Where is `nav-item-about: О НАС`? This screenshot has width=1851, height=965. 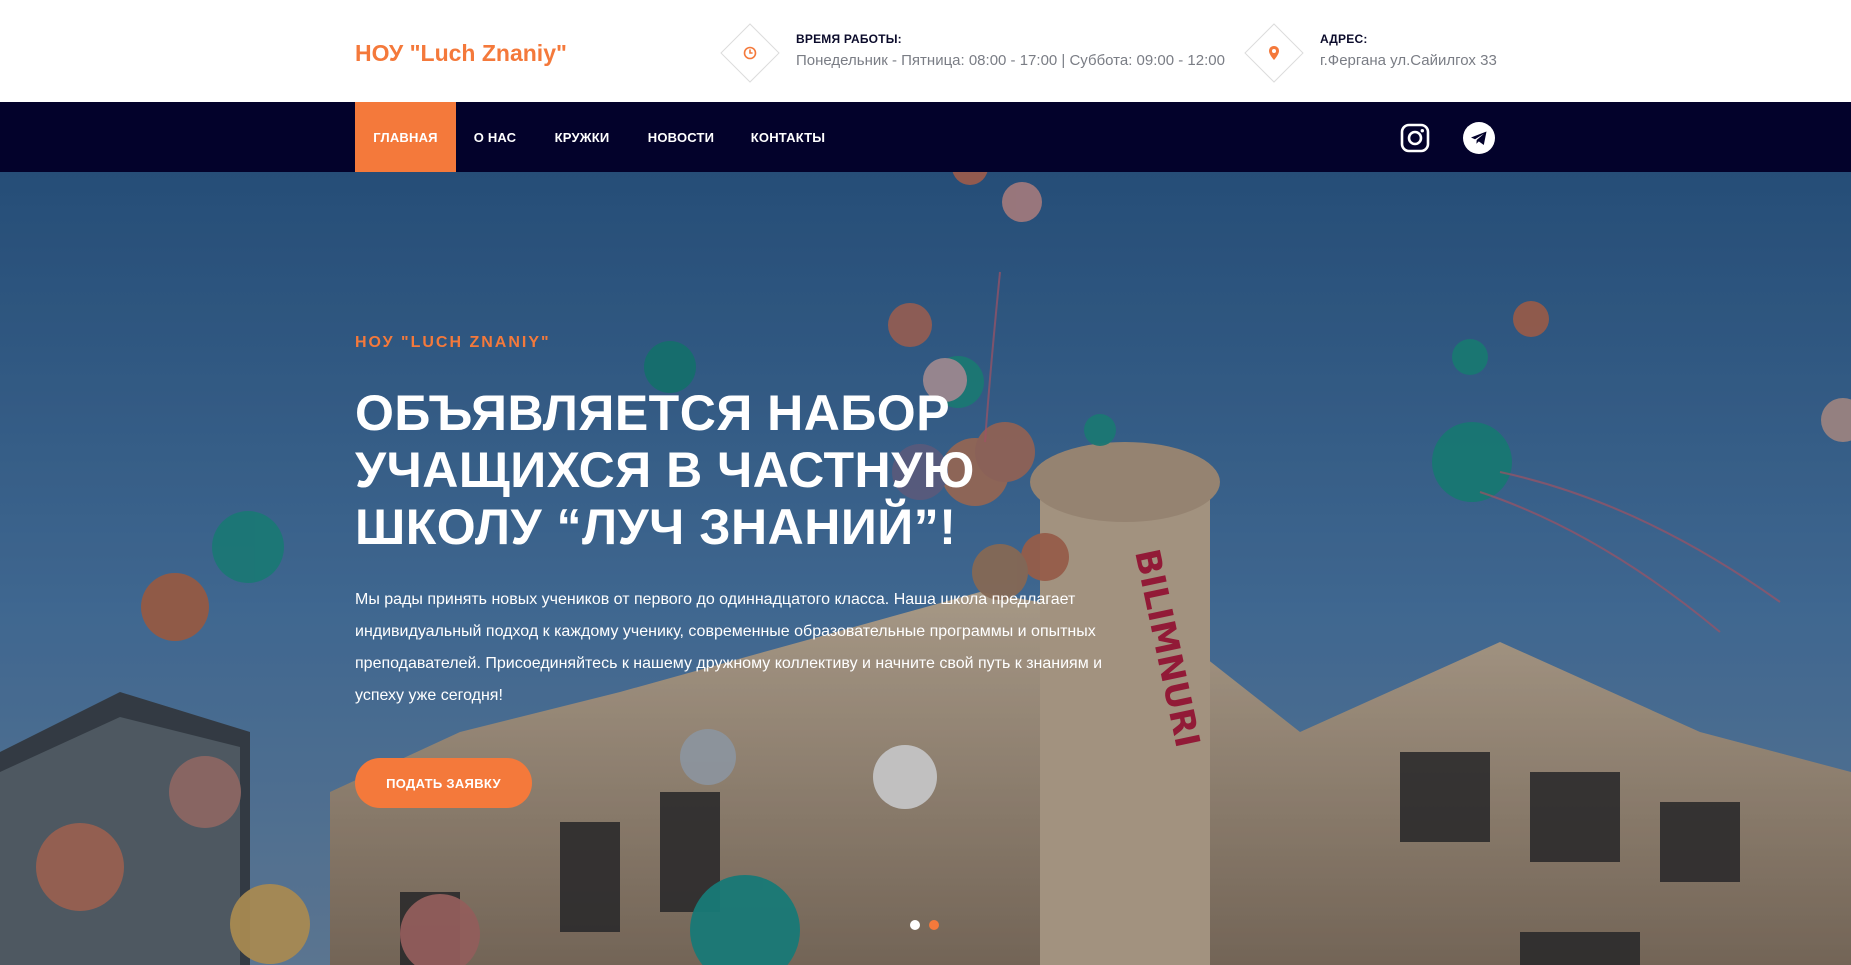
nav-item-about: О НАС is located at coordinates (495, 137).